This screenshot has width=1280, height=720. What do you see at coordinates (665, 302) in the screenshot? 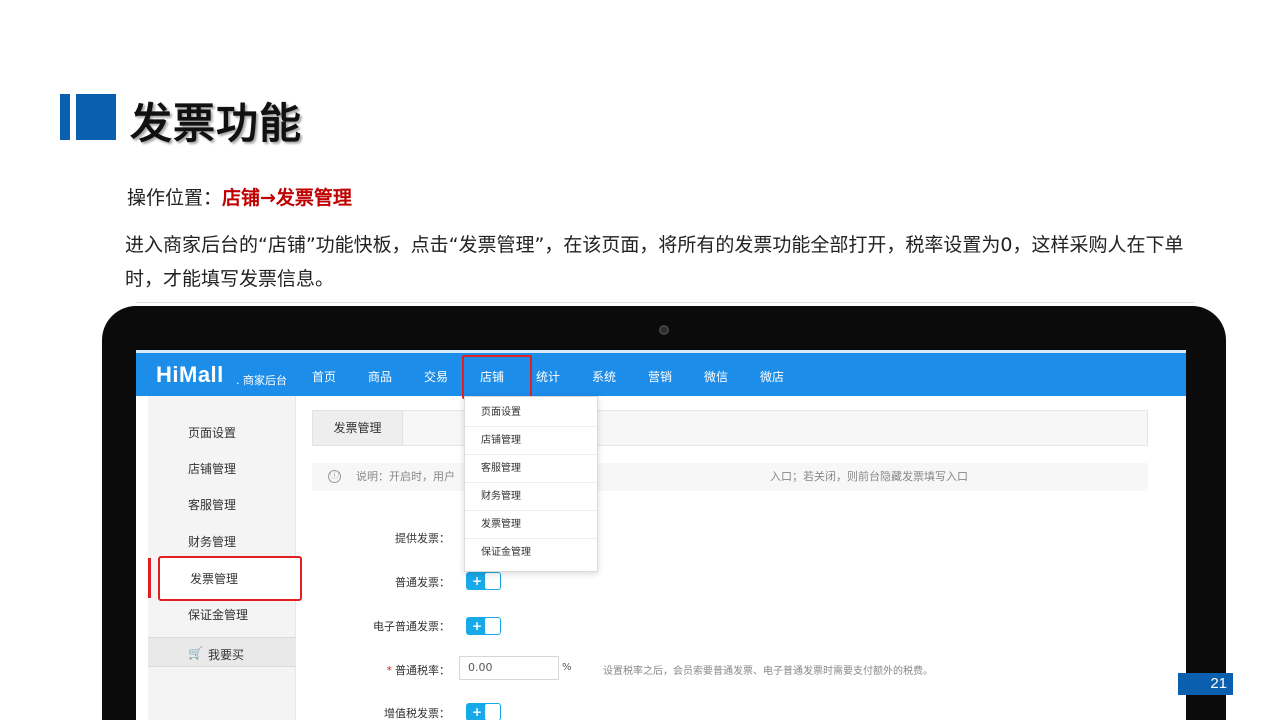
I see `divider` at bounding box center [665, 302].